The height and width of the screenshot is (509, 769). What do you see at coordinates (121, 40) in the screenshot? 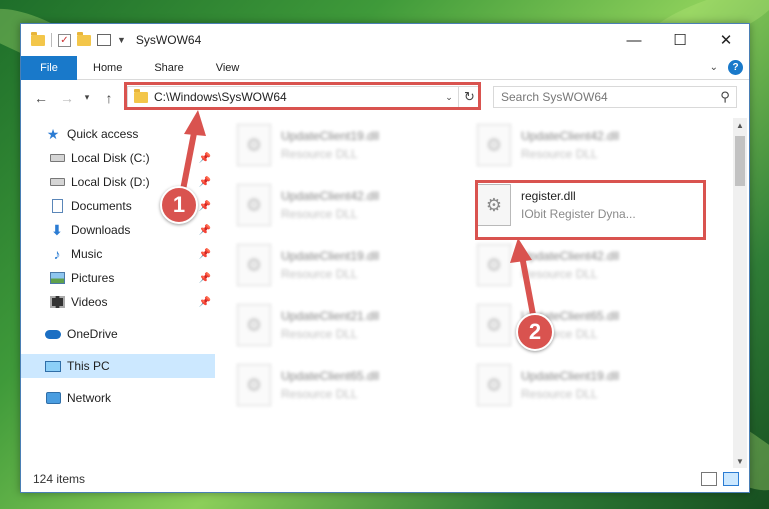
I see `customize-toolbar-chevron-icon: ▼` at bounding box center [121, 40].